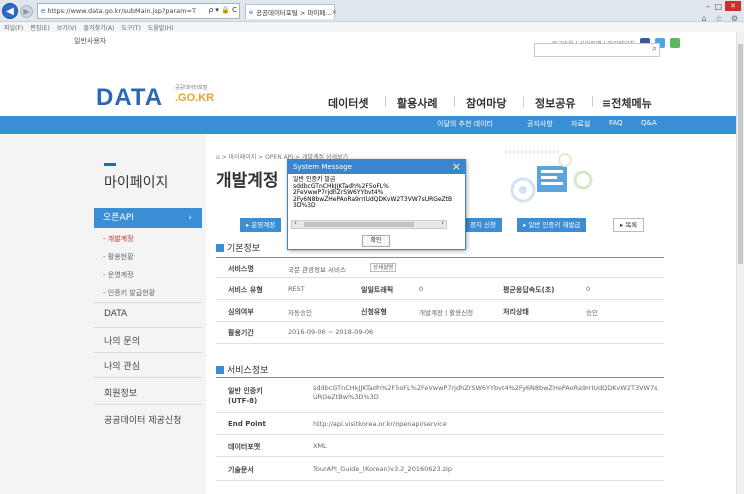  Describe the element at coordinates (348, 103) in the screenshot. I see `gnb-dataset: 데이터셋` at that location.